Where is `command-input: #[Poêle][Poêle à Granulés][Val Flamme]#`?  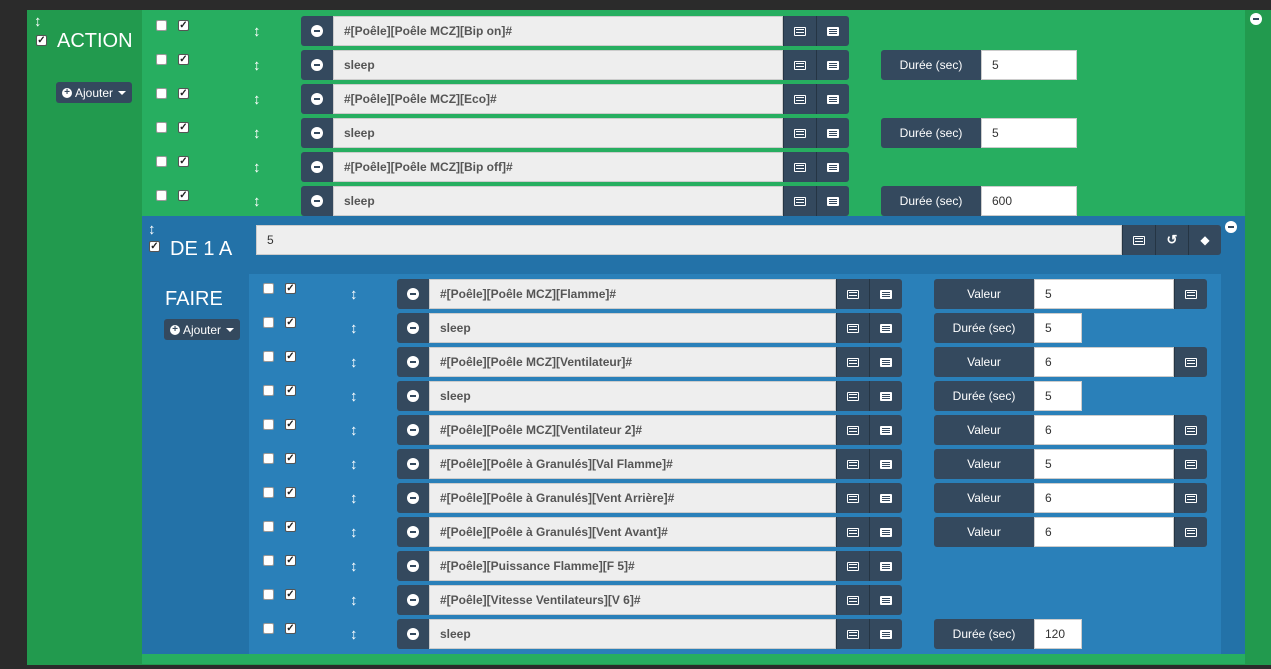
command-input: #[Poêle][Poêle à Granulés][Val Flamme]# is located at coordinates (632, 464).